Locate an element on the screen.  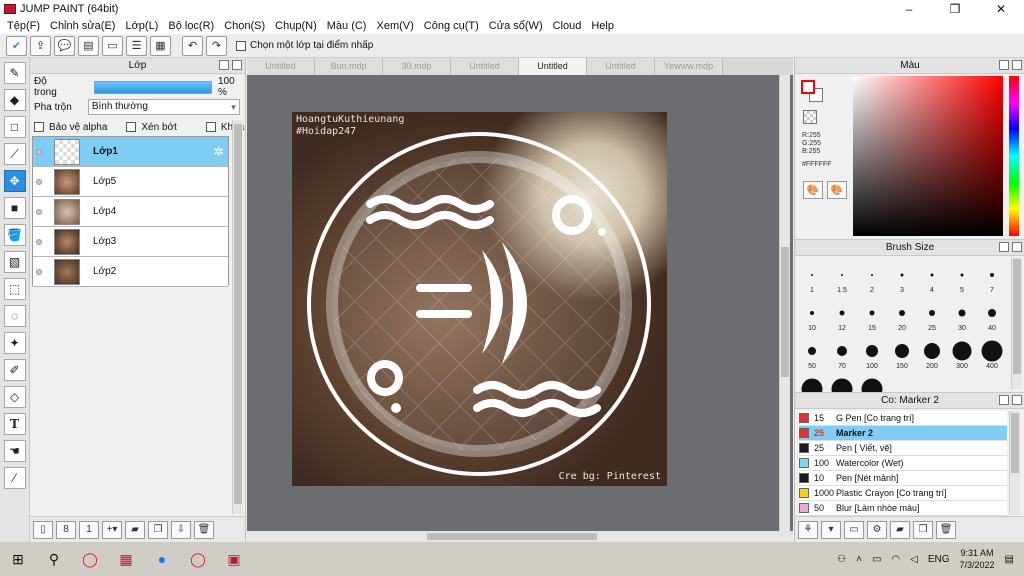
select-pen-tool-icon: ✐ is located at coordinates (14, 370).